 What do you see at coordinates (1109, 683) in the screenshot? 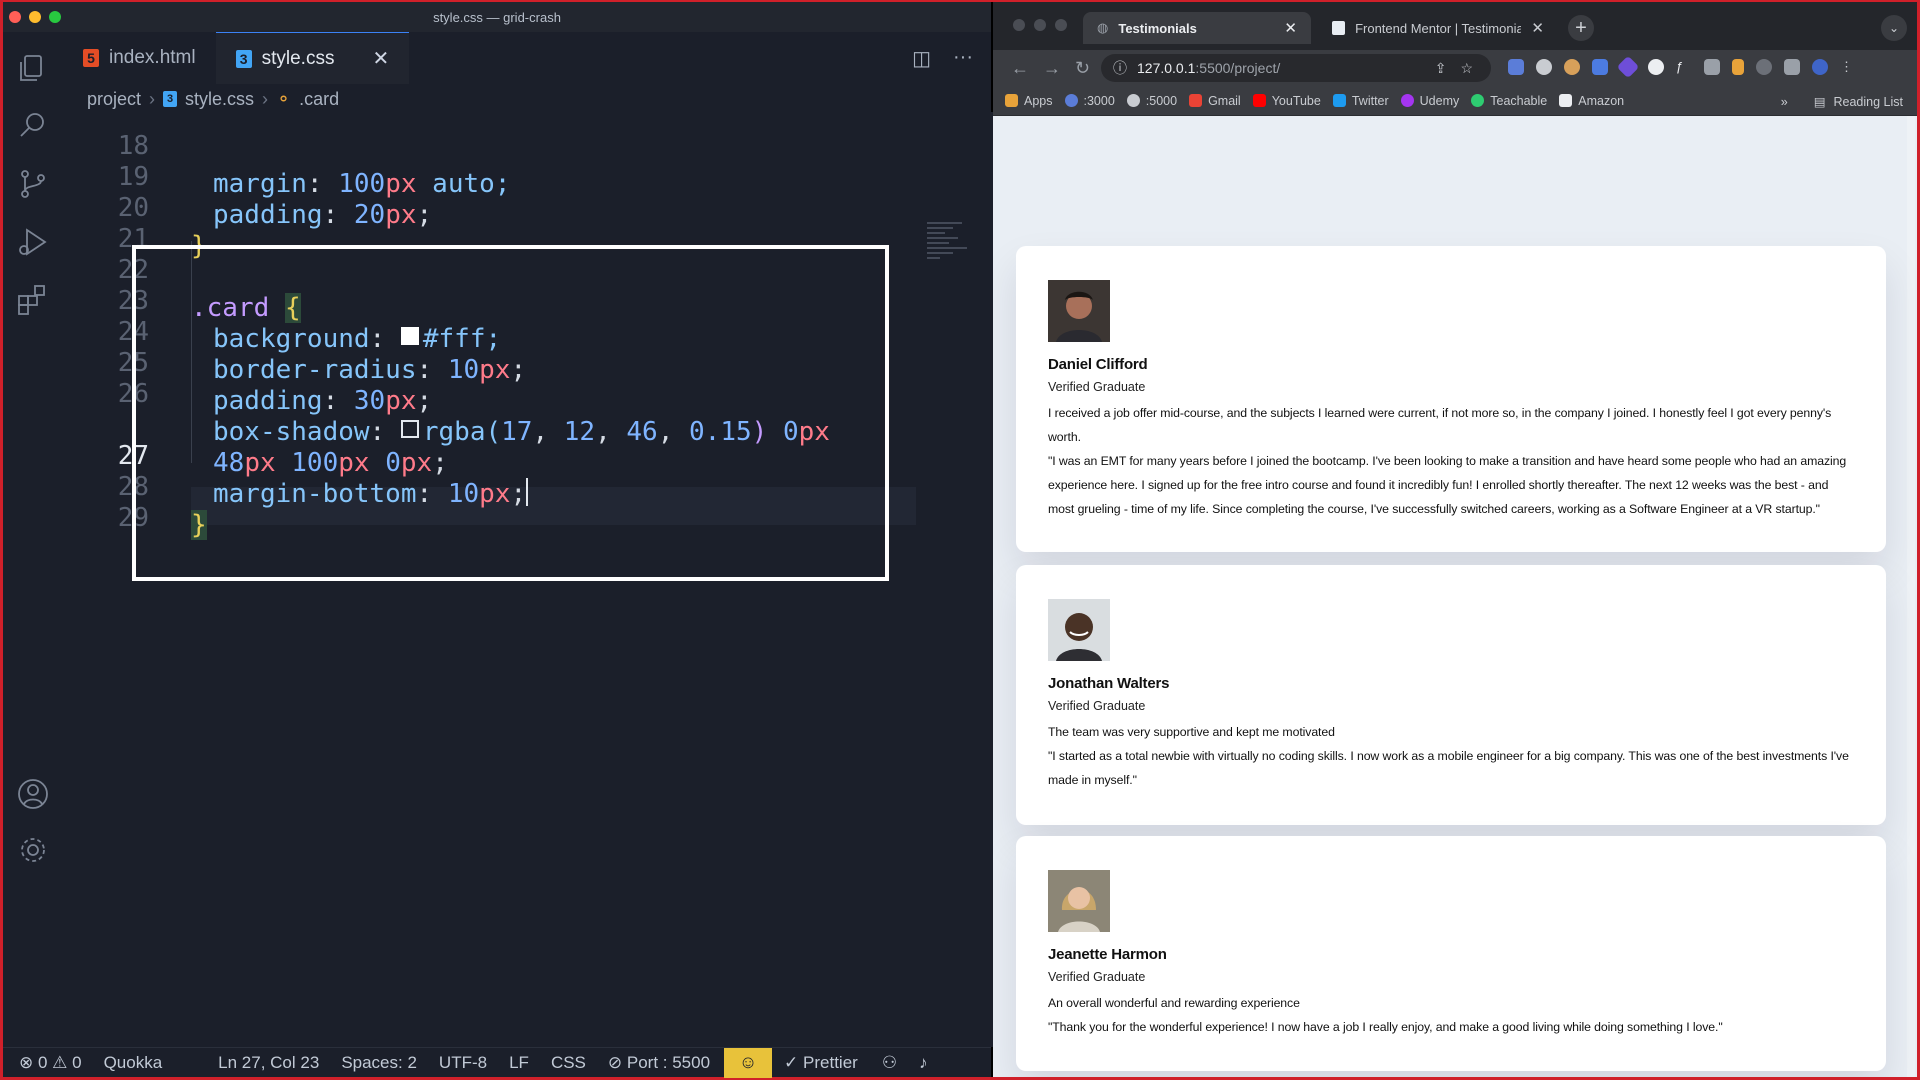
I see `testimonial-name: Jonathan Walters` at bounding box center [1109, 683].